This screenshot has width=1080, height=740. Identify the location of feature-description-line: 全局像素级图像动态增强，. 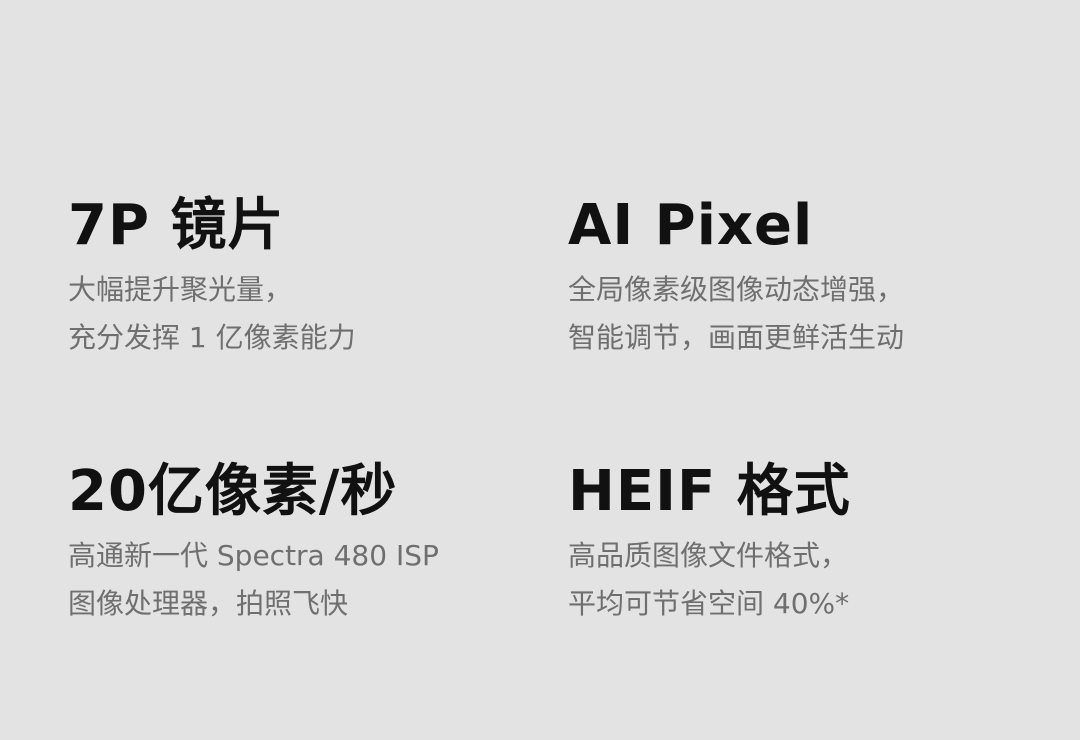
(736, 289).